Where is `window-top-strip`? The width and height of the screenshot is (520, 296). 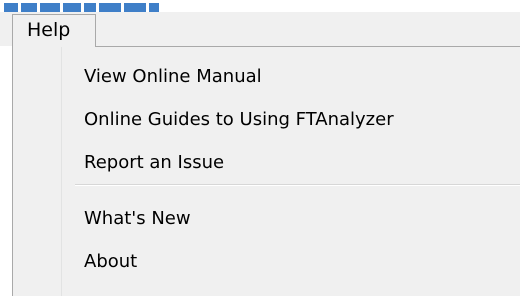 window-top-strip is located at coordinates (260, 7).